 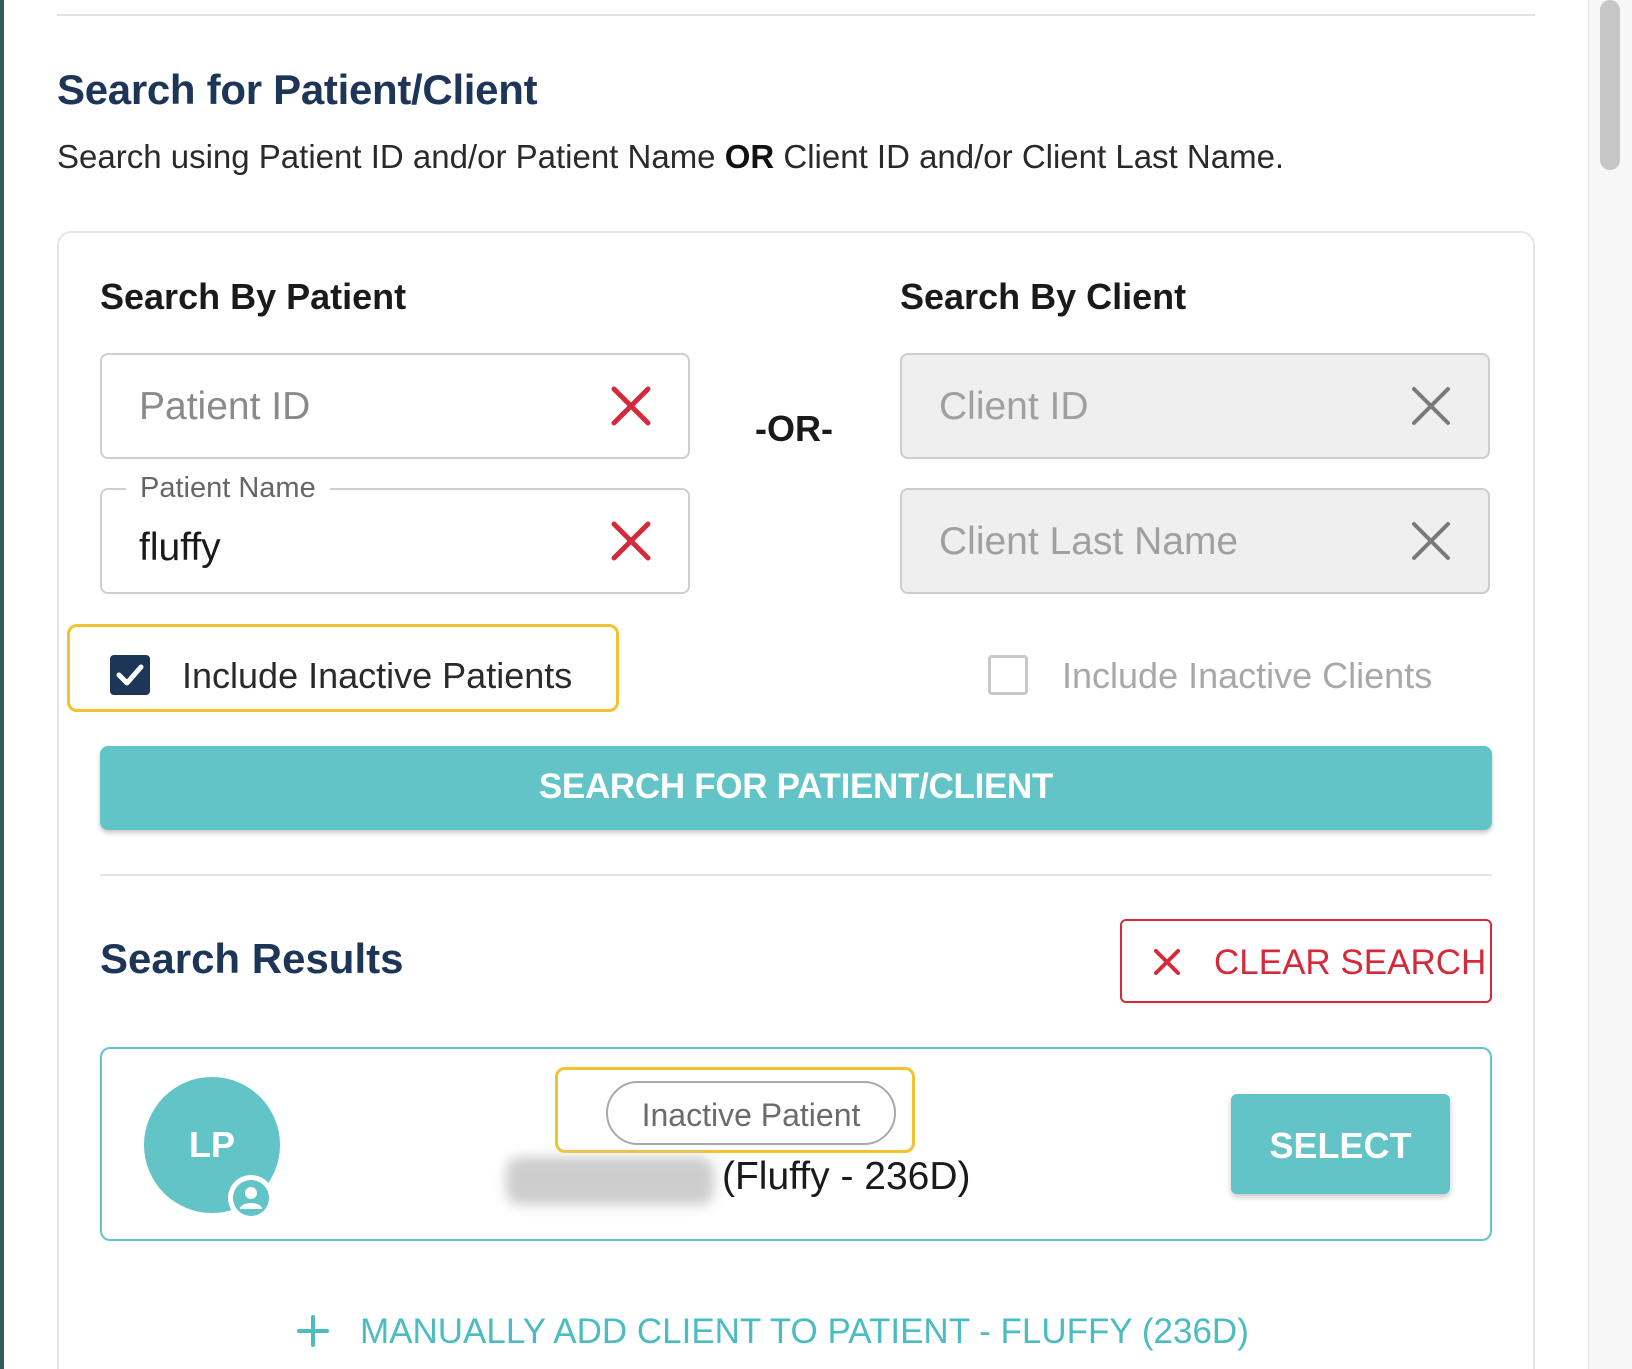 What do you see at coordinates (225, 406) in the screenshot?
I see `patient-id-placeholder: Patient ID` at bounding box center [225, 406].